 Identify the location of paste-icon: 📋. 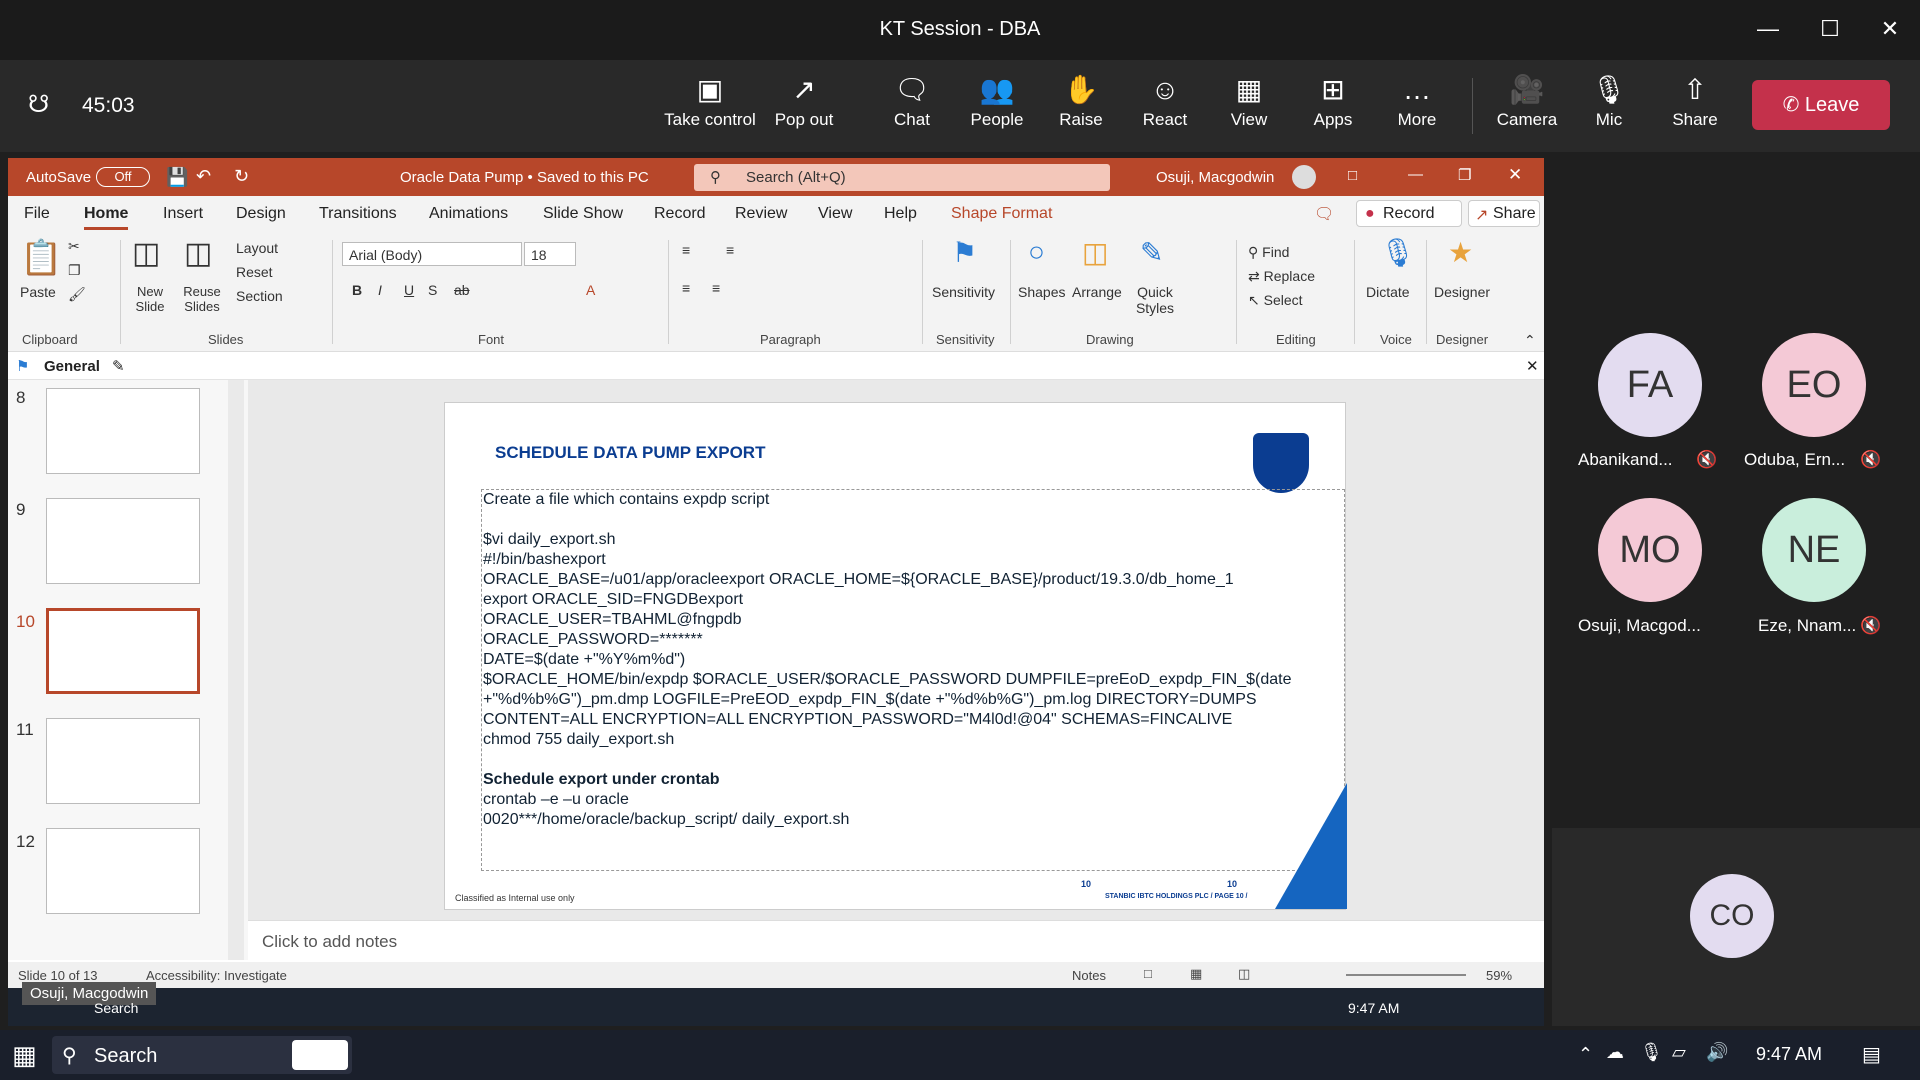
(41, 258).